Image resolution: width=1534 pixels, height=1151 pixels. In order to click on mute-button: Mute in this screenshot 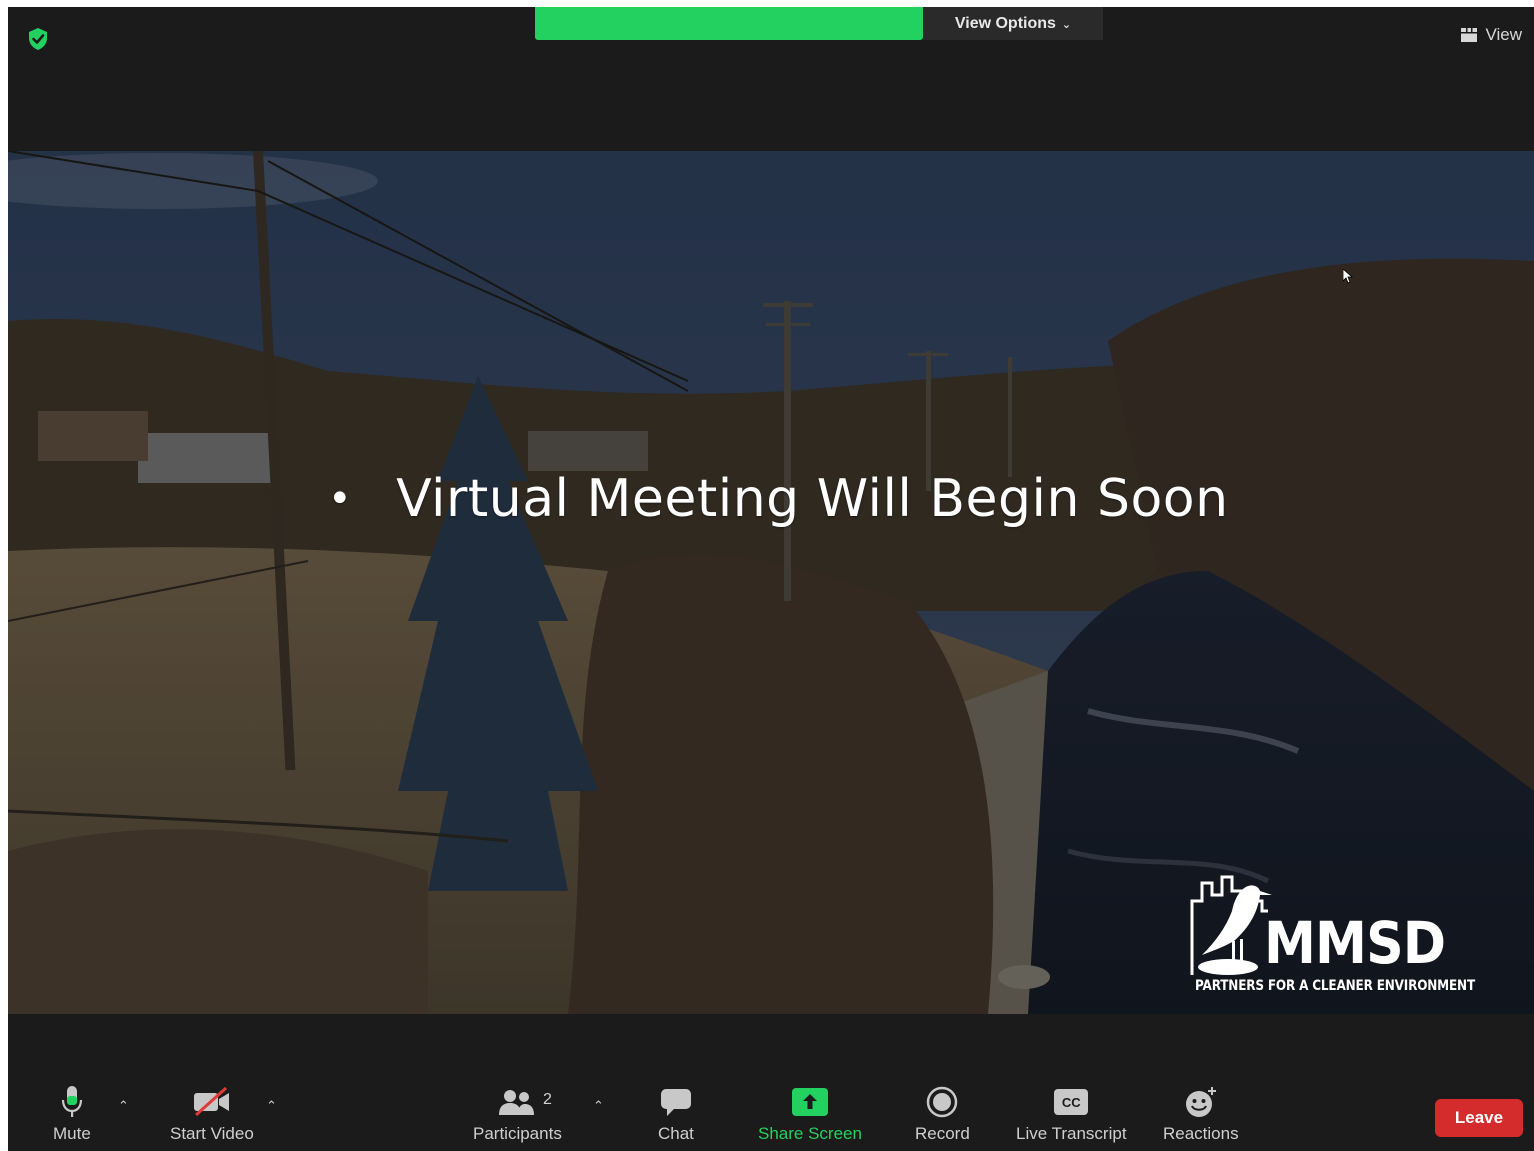, I will do `click(72, 1114)`.